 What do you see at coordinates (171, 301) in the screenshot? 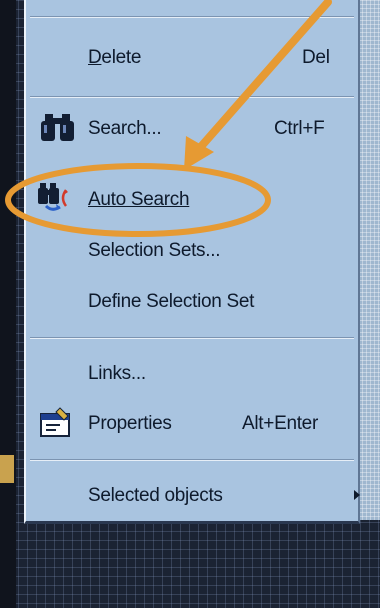
I see `menu-item-label: Define Selection Set` at bounding box center [171, 301].